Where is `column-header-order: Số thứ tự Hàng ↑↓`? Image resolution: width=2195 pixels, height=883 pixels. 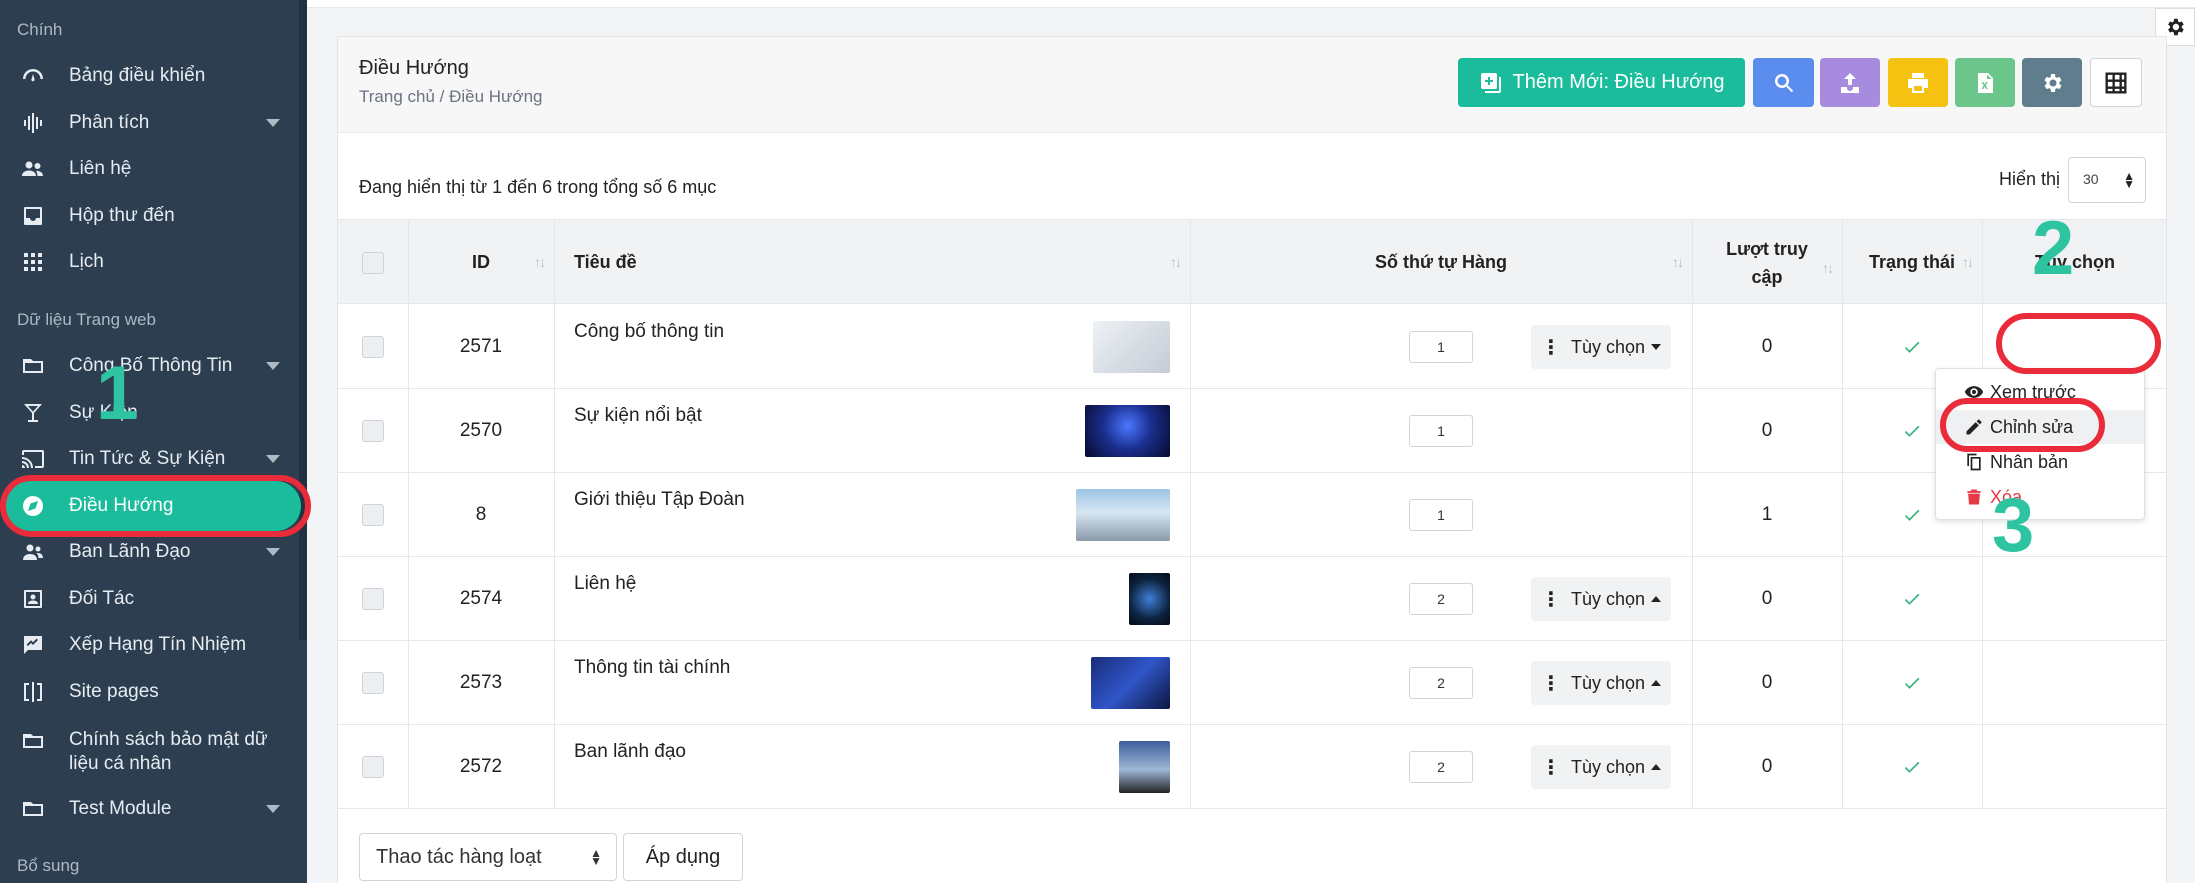
column-header-order: Số thứ tự Hàng ↑↓ is located at coordinates (1441, 262).